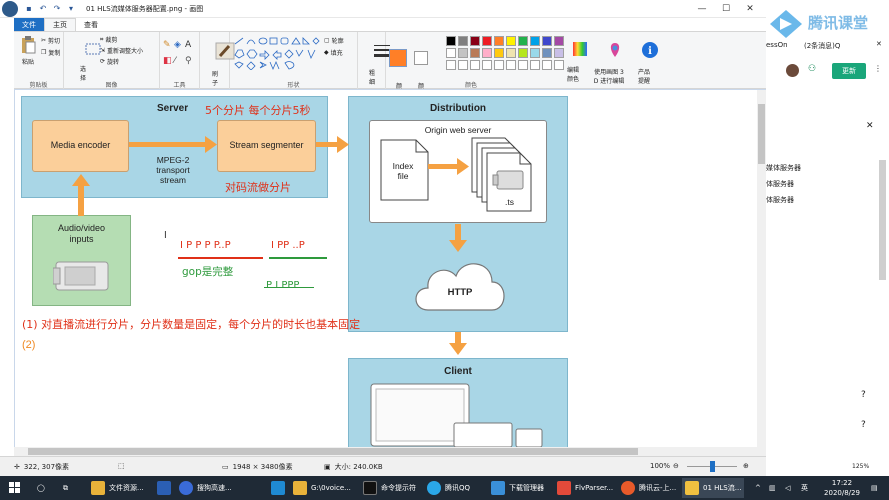 This screenshot has height=500, width=889. Describe the element at coordinates (29, 9) in the screenshot. I see `save-icon: ▪` at that location.